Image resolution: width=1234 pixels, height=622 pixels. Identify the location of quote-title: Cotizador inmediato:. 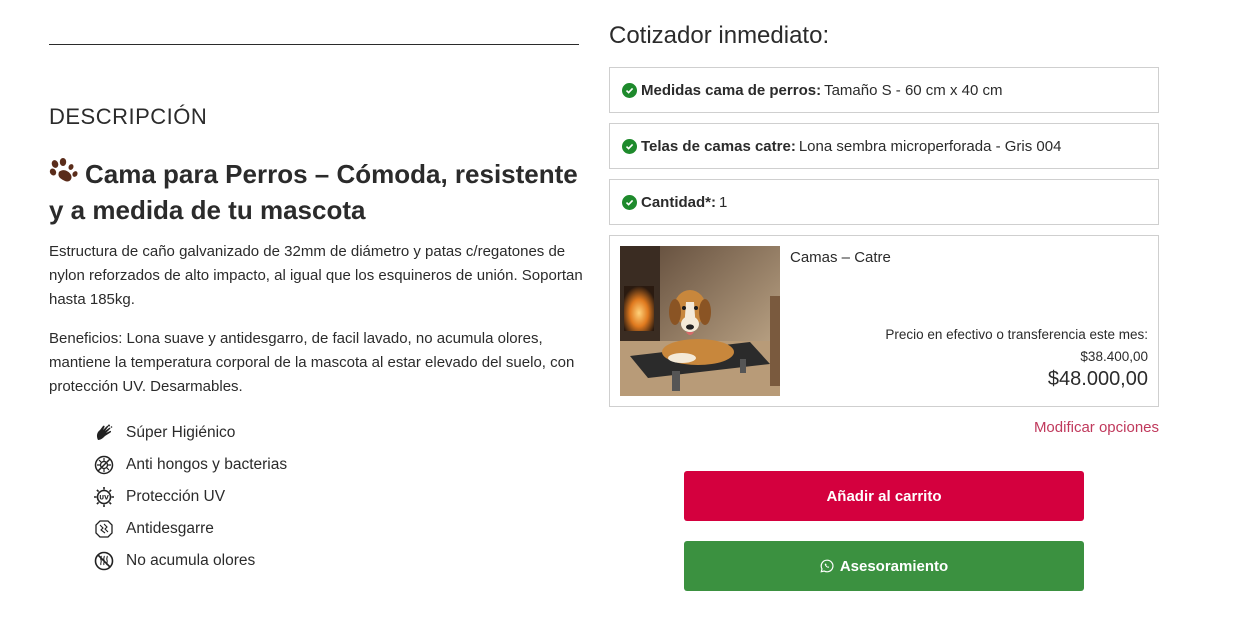
(719, 35).